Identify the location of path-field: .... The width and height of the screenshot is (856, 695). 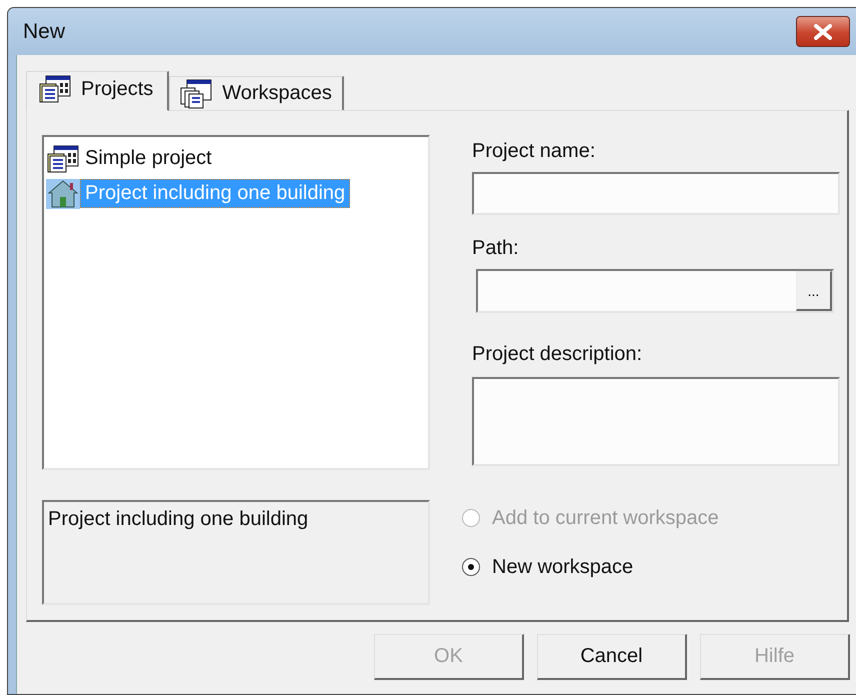
(655, 291).